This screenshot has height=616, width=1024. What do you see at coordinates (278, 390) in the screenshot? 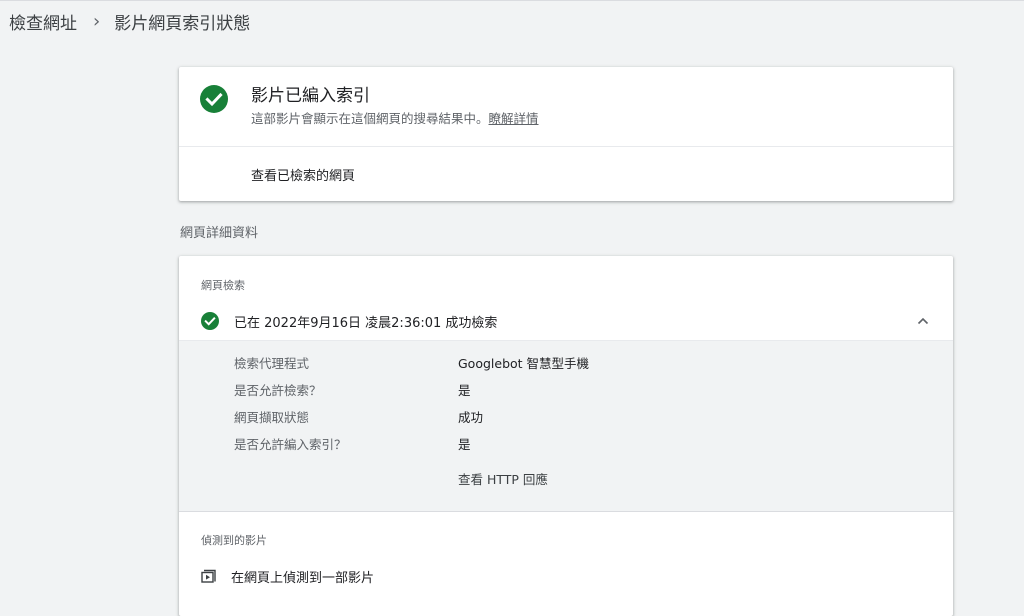
I see `detail-label-crawl-allowed: 是否允許檢索？` at bounding box center [278, 390].